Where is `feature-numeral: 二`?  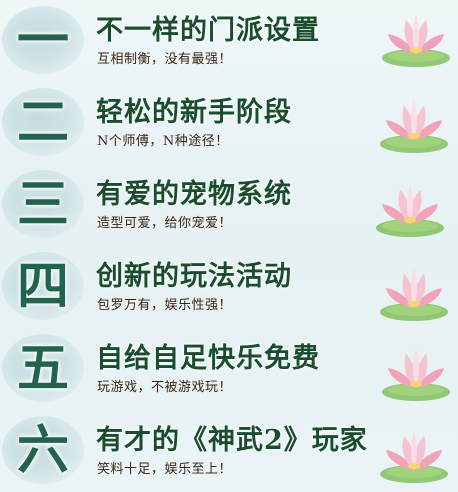 feature-numeral: 二 is located at coordinates (42, 122).